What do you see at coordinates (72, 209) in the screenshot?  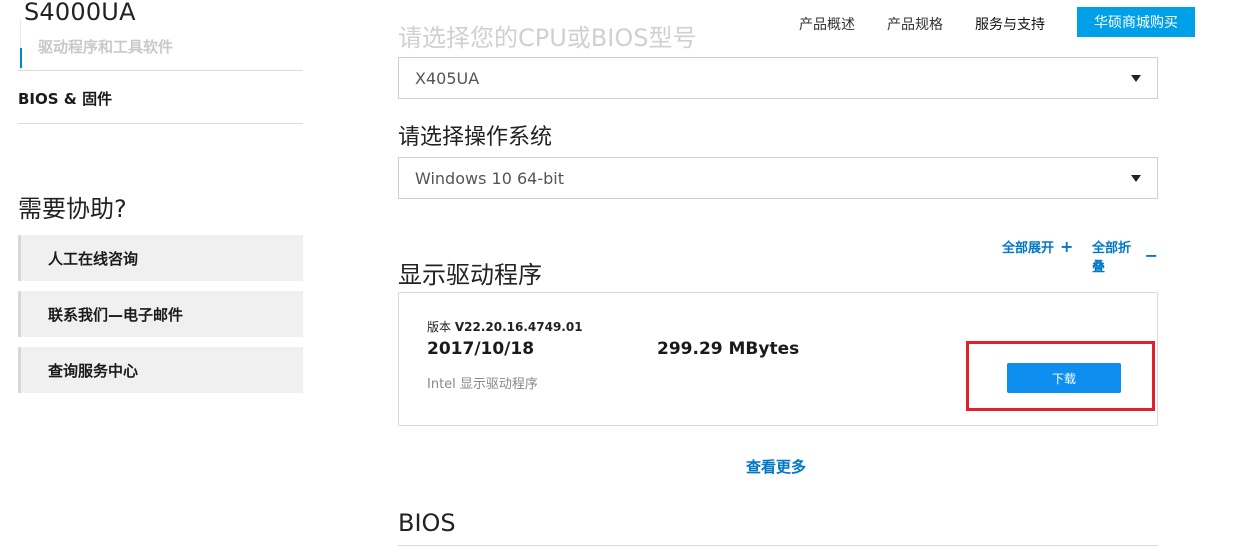 I see `help-title: 需要协助?` at bounding box center [72, 209].